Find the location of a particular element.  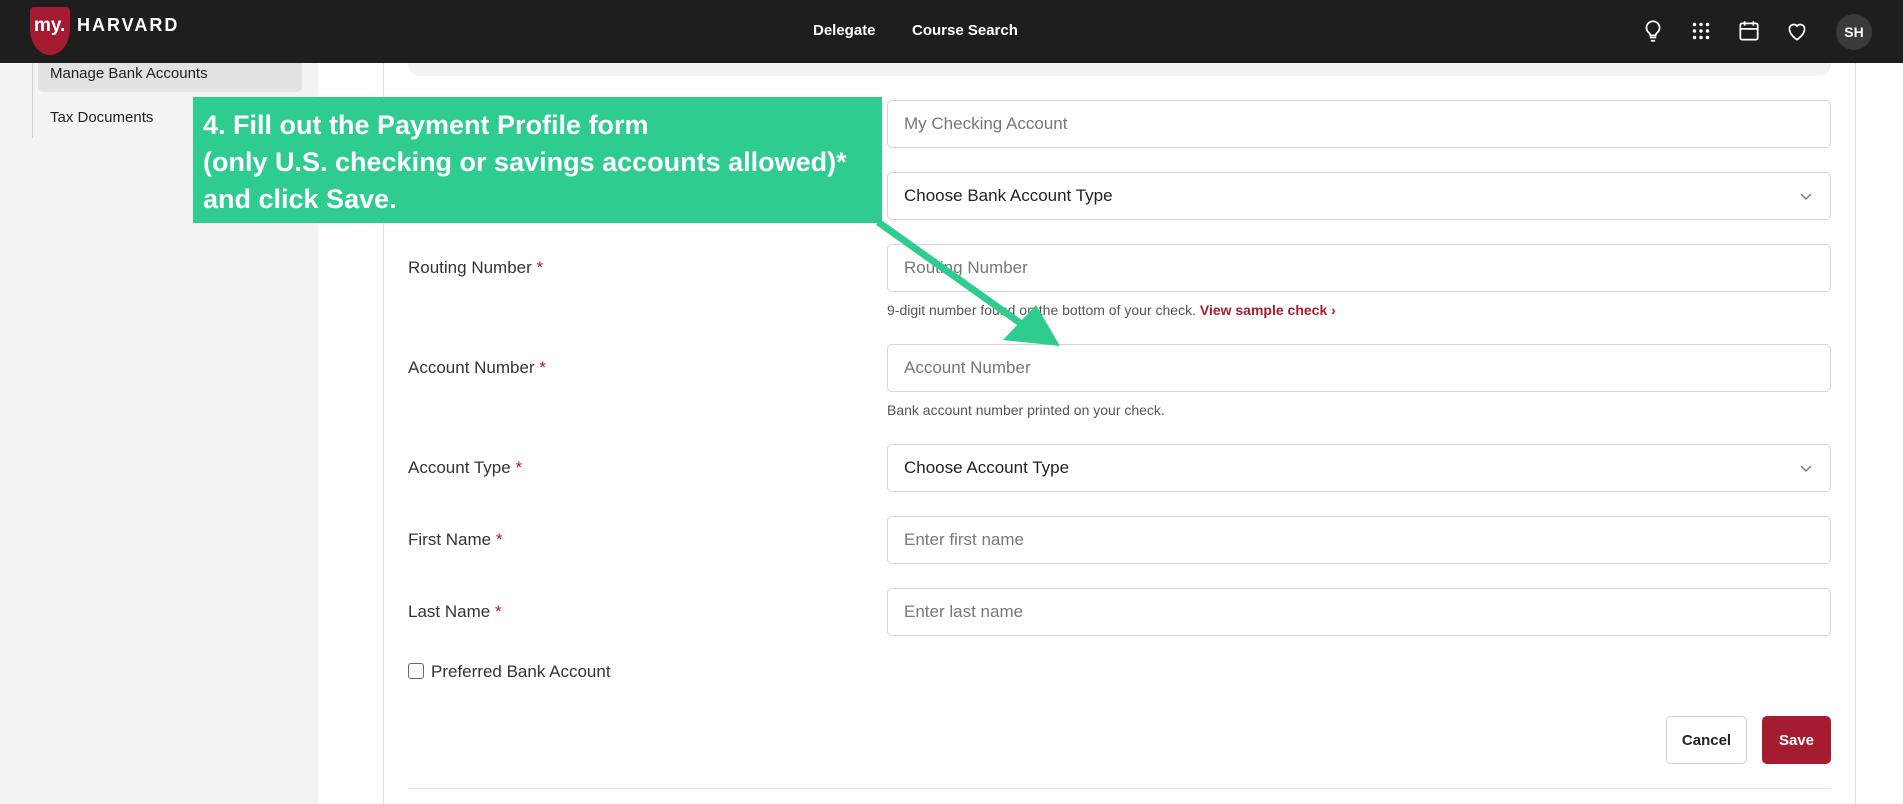

sidebar-divider is located at coordinates (32, 100).